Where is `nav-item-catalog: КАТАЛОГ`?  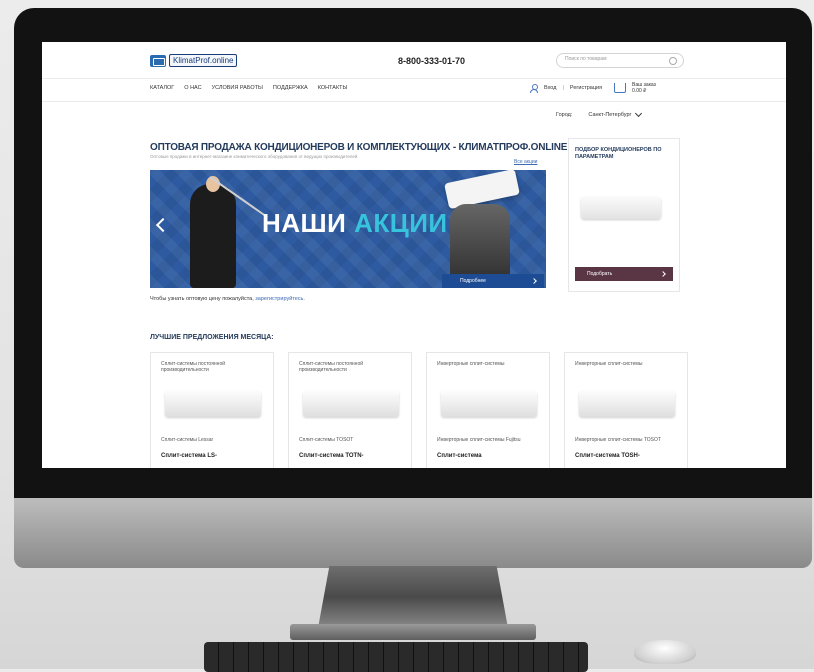 nav-item-catalog: КАТАЛОГ is located at coordinates (162, 88).